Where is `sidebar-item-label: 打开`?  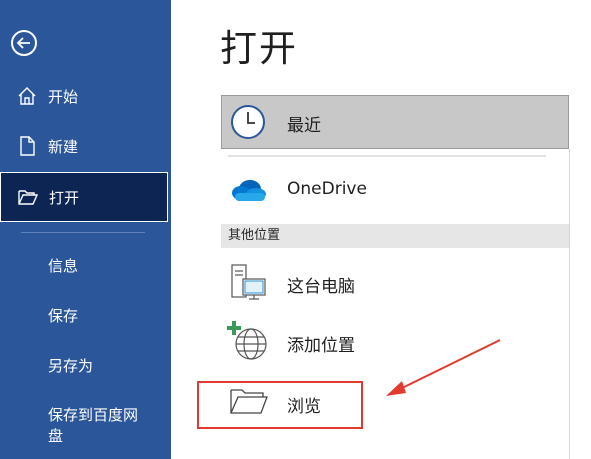
sidebar-item-label: 打开 is located at coordinates (64, 197).